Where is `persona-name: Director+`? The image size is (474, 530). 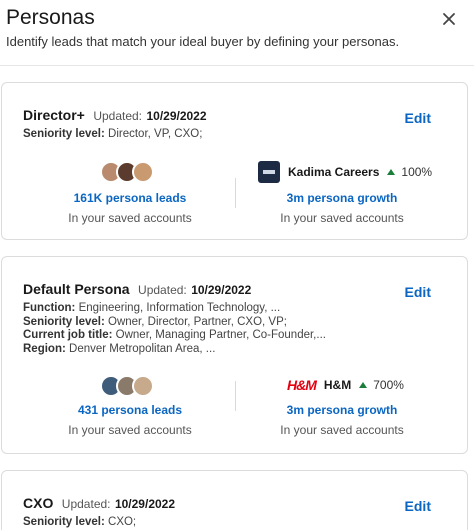 persona-name: Director+ is located at coordinates (54, 115).